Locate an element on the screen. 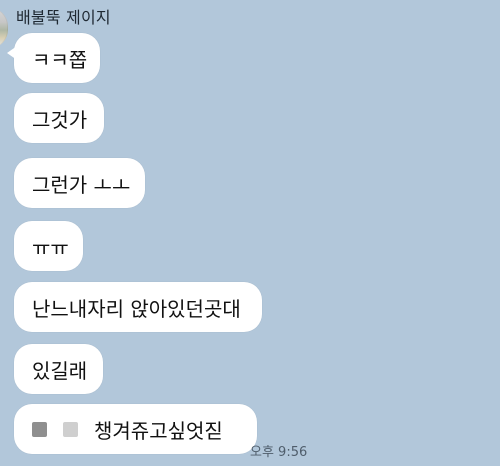  sender-name: 배불뚝 제이지 is located at coordinates (63, 17).